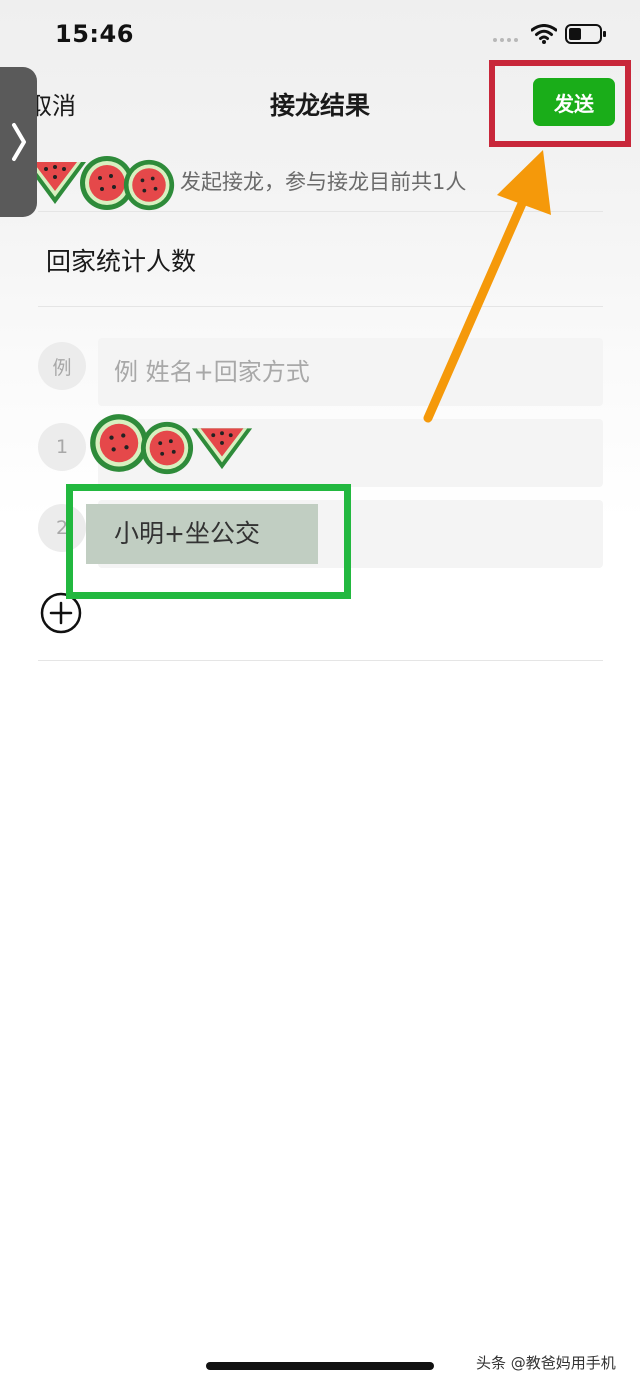  I want to click on entry-sticker, so click(173, 443).